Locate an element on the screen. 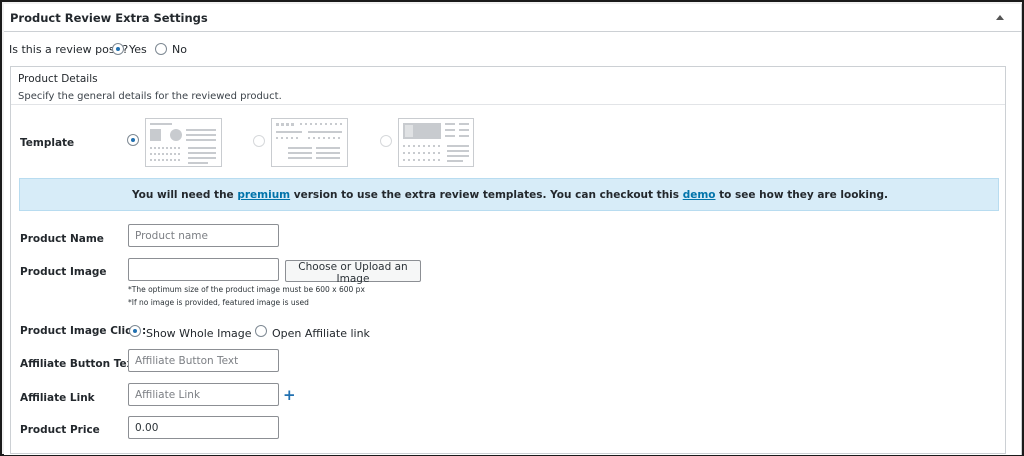 This screenshot has height=456, width=1024. show-whole-image-label: Show Whole Image is located at coordinates (199, 333).